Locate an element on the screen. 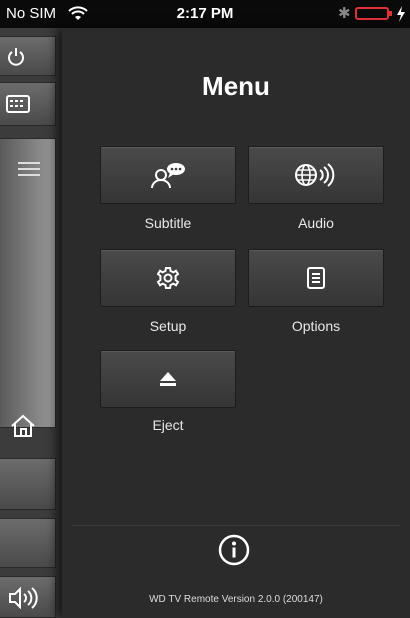  volume-button is located at coordinates (28, 597).